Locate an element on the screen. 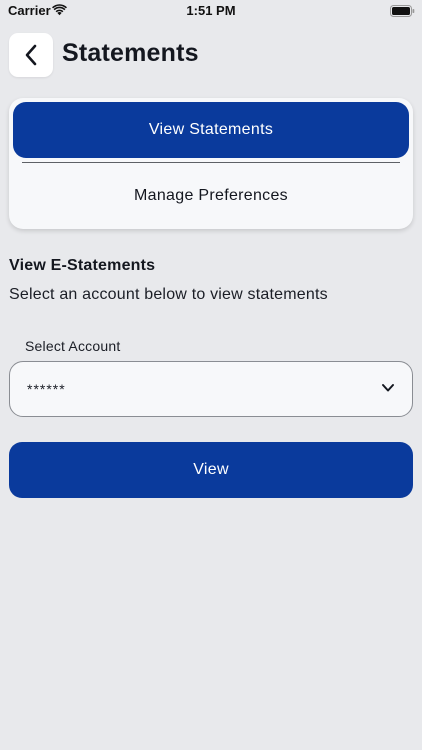  back-button is located at coordinates (31, 55).